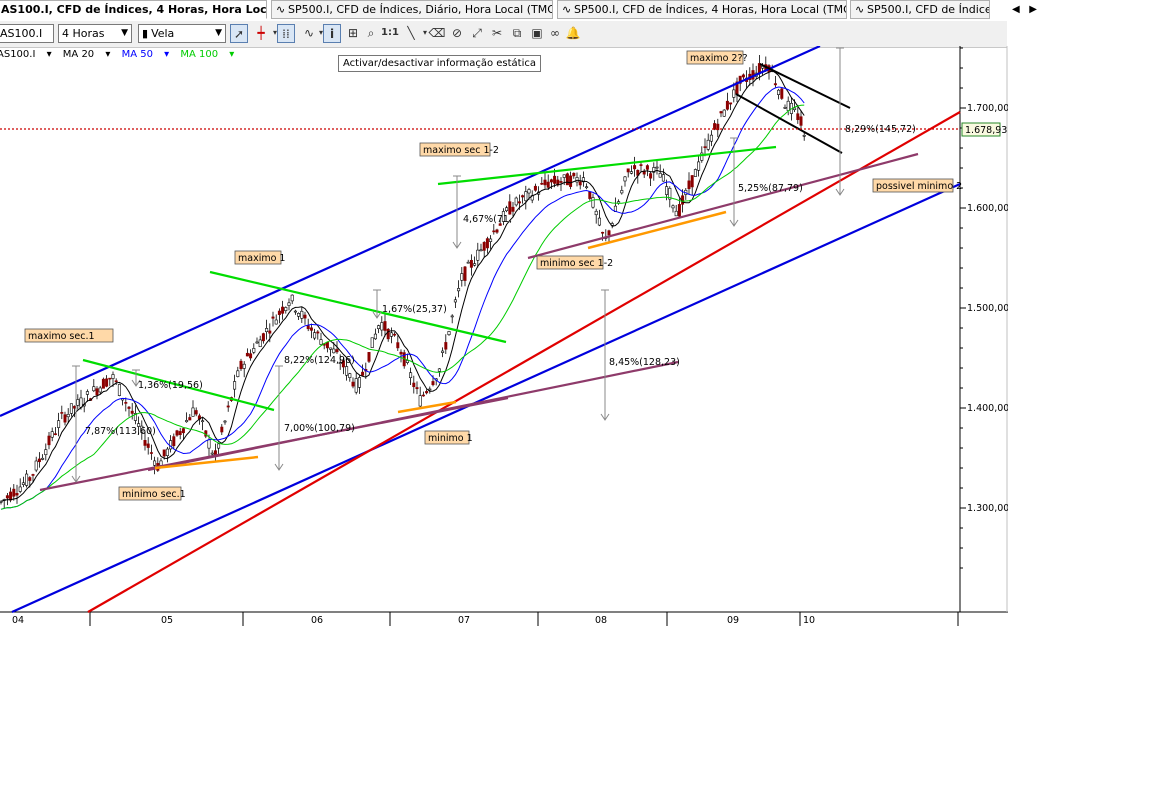 The image size is (1152, 800). I want to click on copy-icon: ⧉, so click(517, 33).